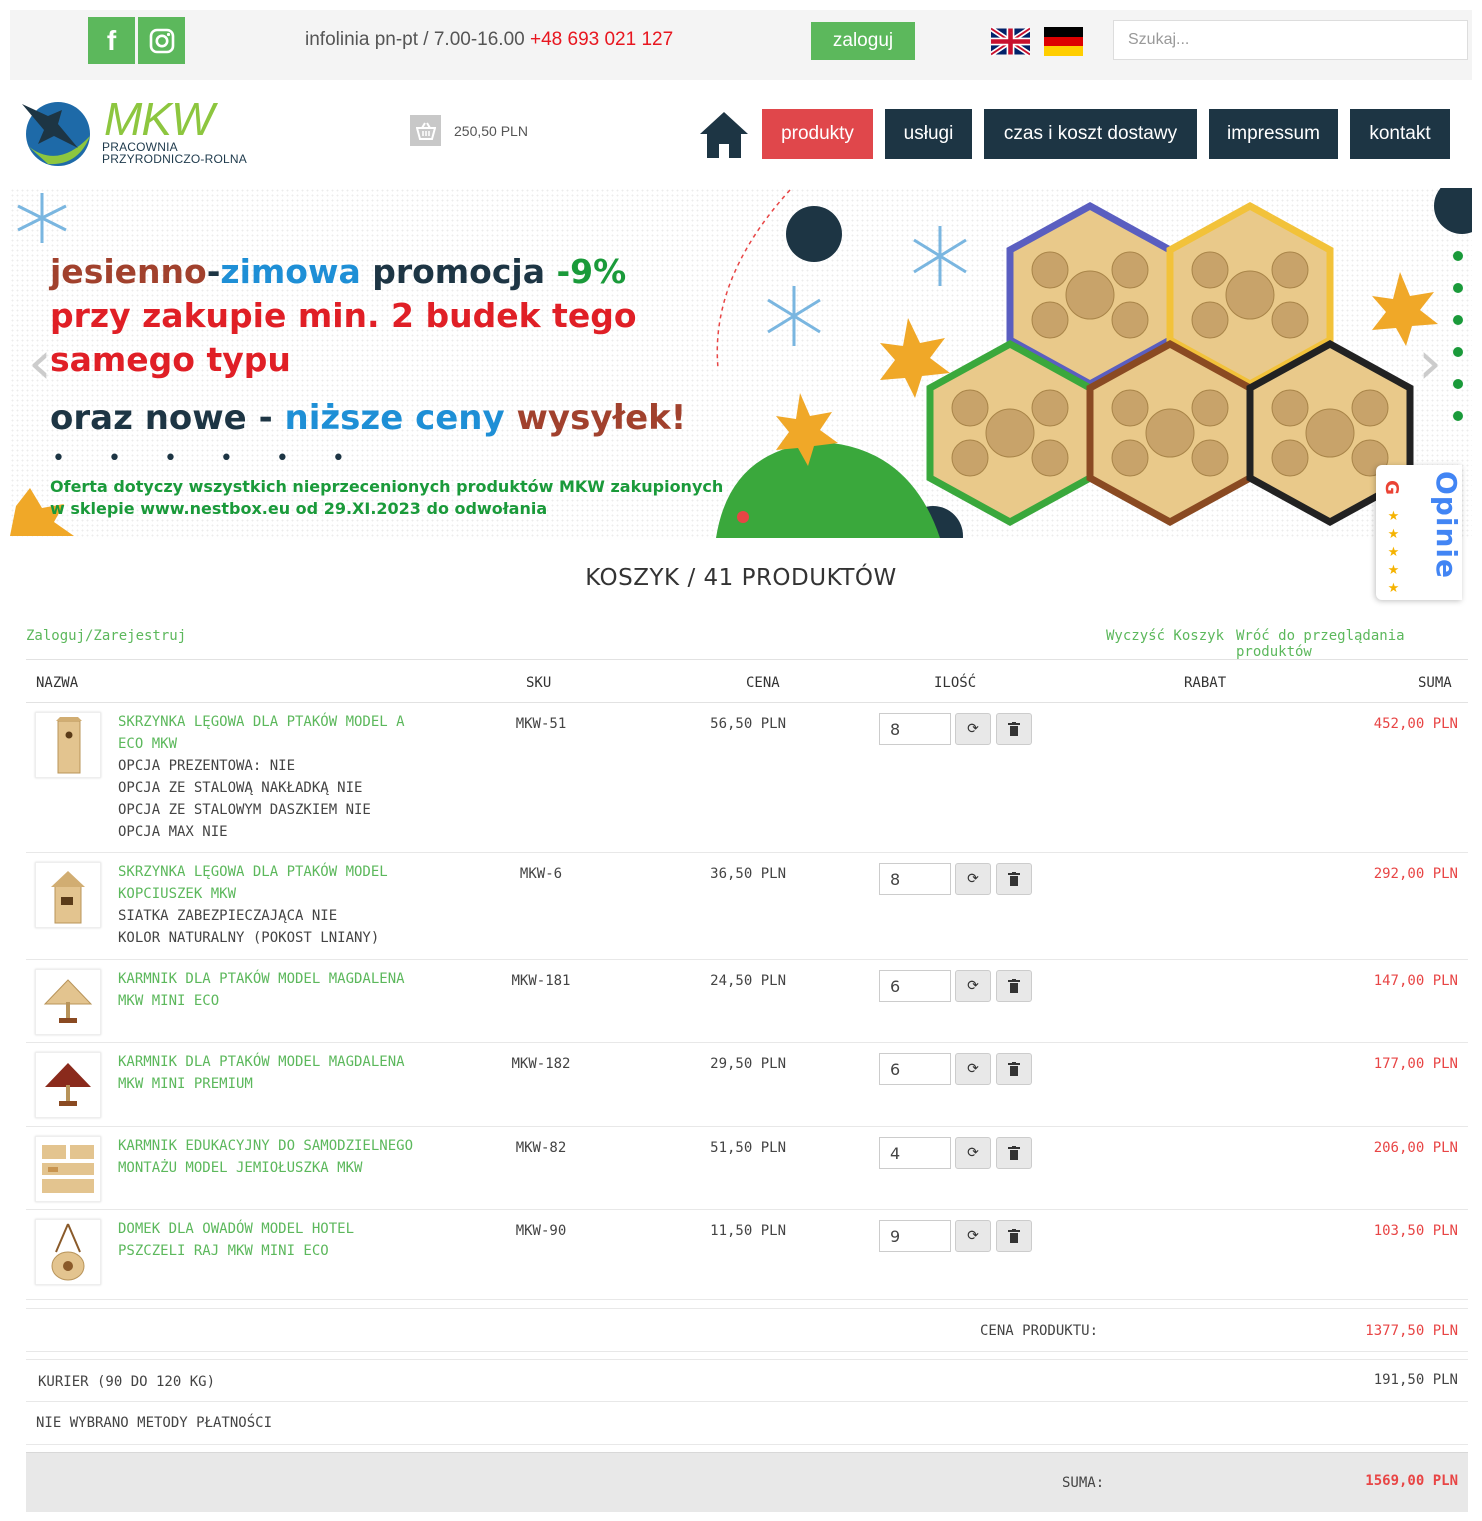 This screenshot has width=1482, height=1521. Describe the element at coordinates (425, 130) in the screenshot. I see `basket-icon` at that location.